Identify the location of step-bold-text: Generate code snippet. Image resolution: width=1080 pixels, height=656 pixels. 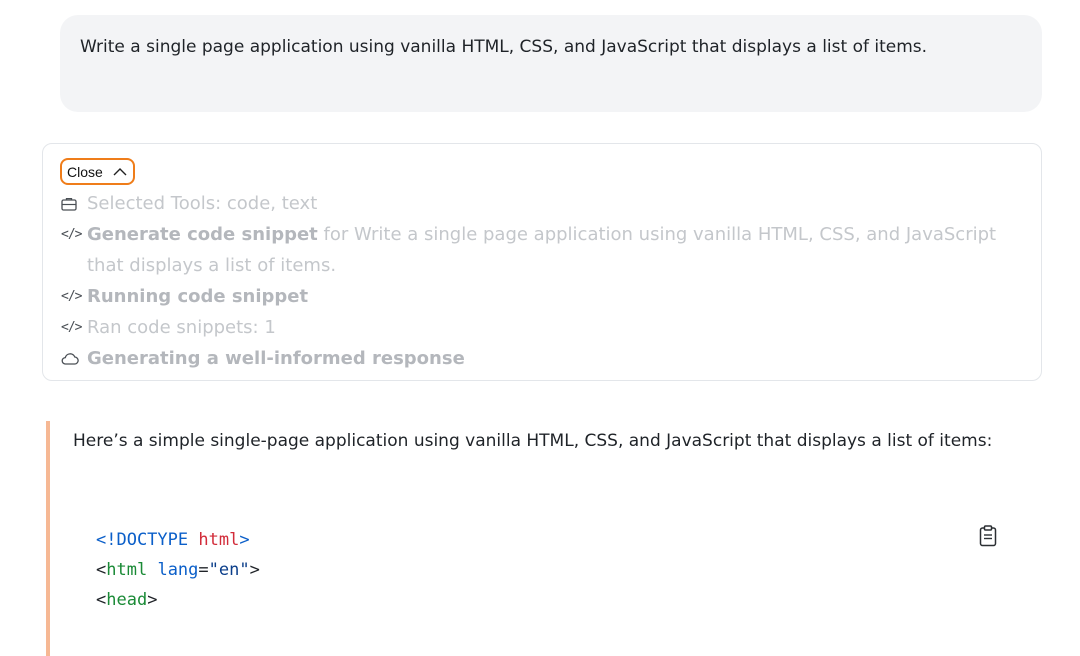
(202, 234).